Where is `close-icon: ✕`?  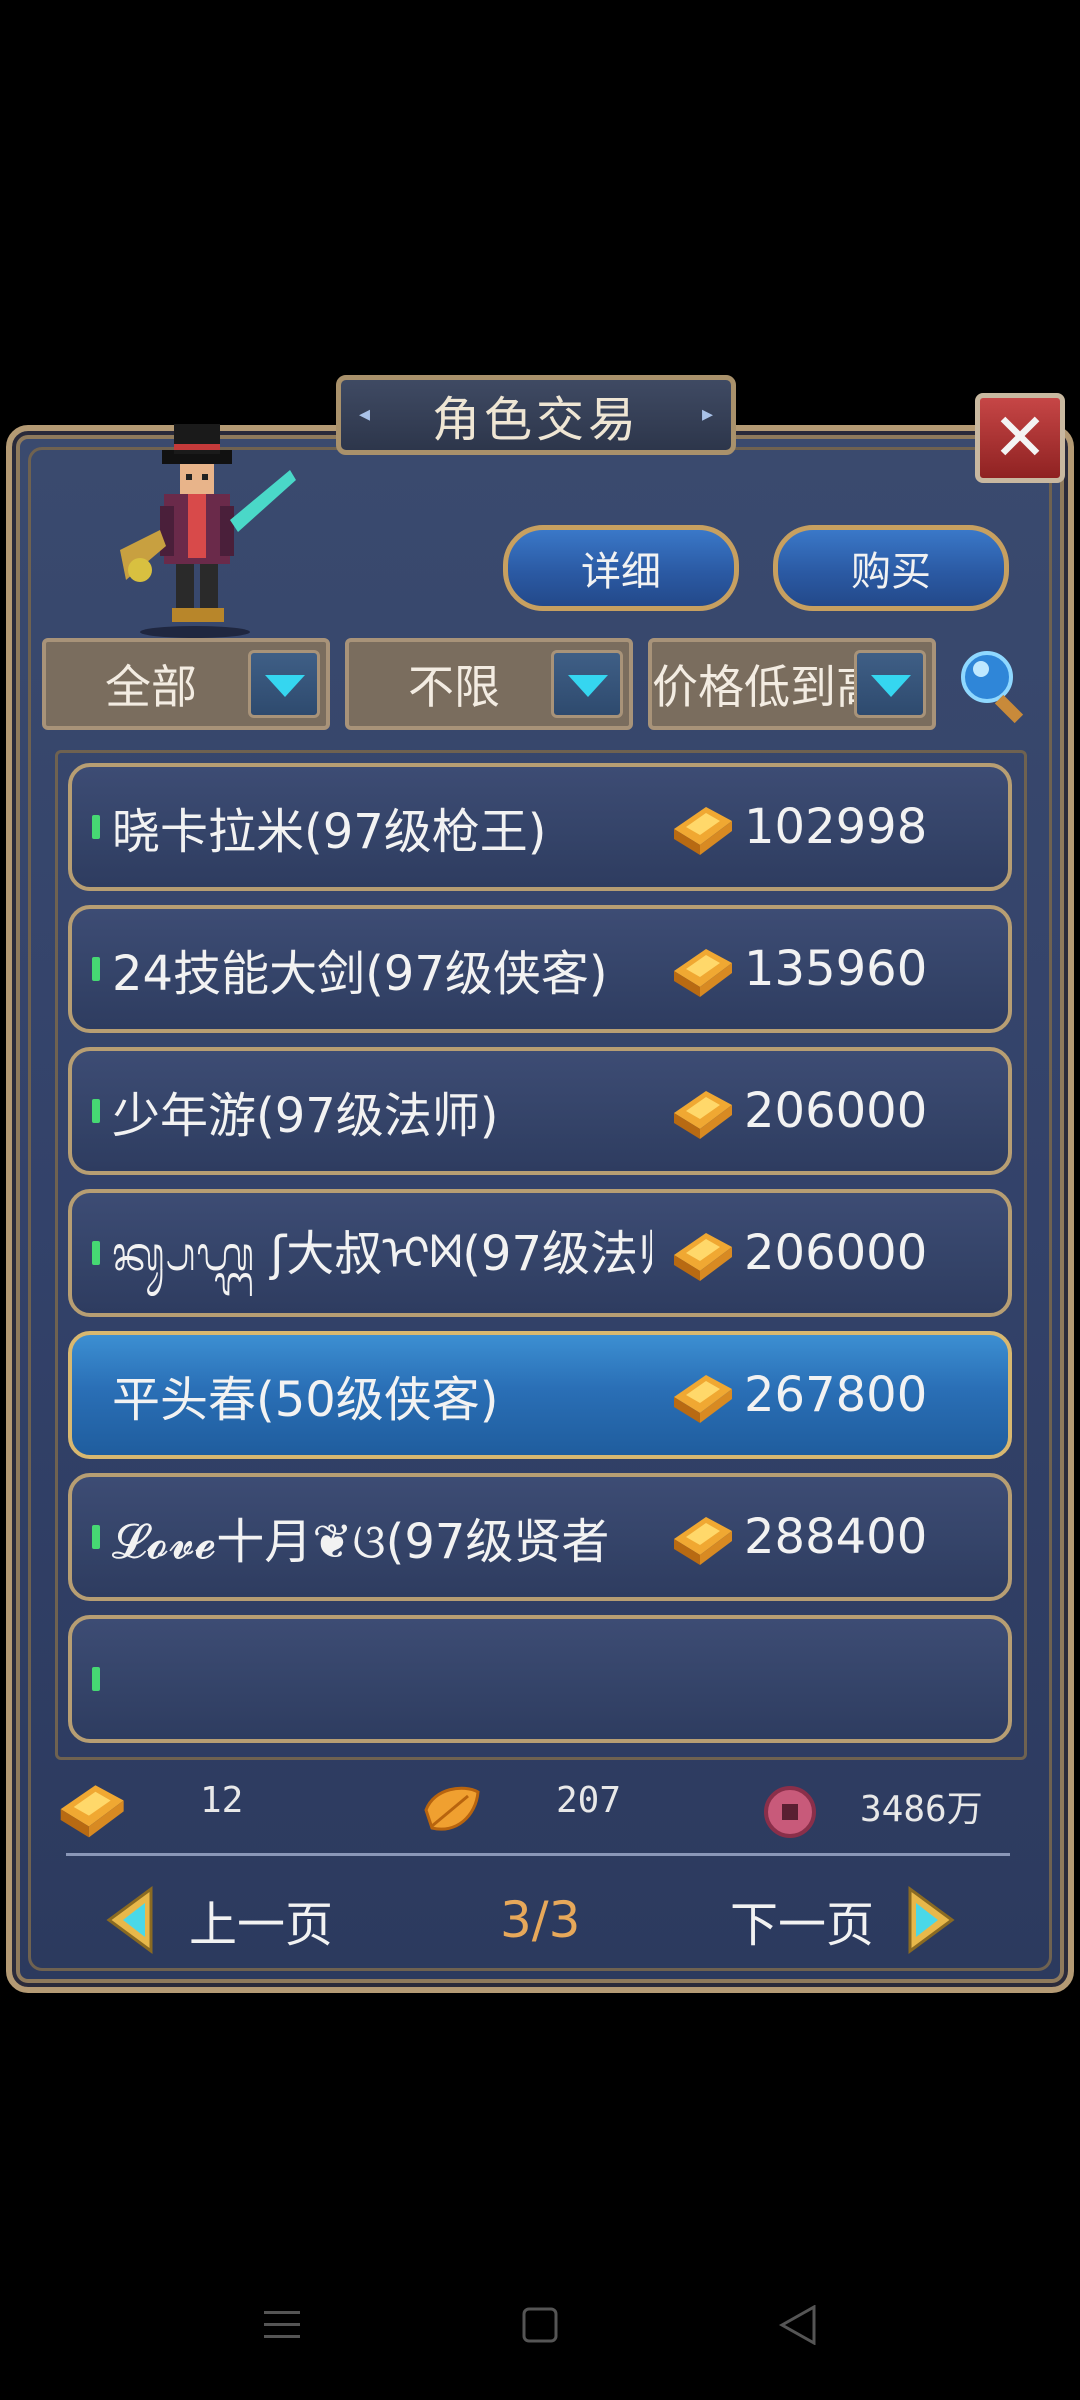
close-icon: ✕ is located at coordinates (1020, 437).